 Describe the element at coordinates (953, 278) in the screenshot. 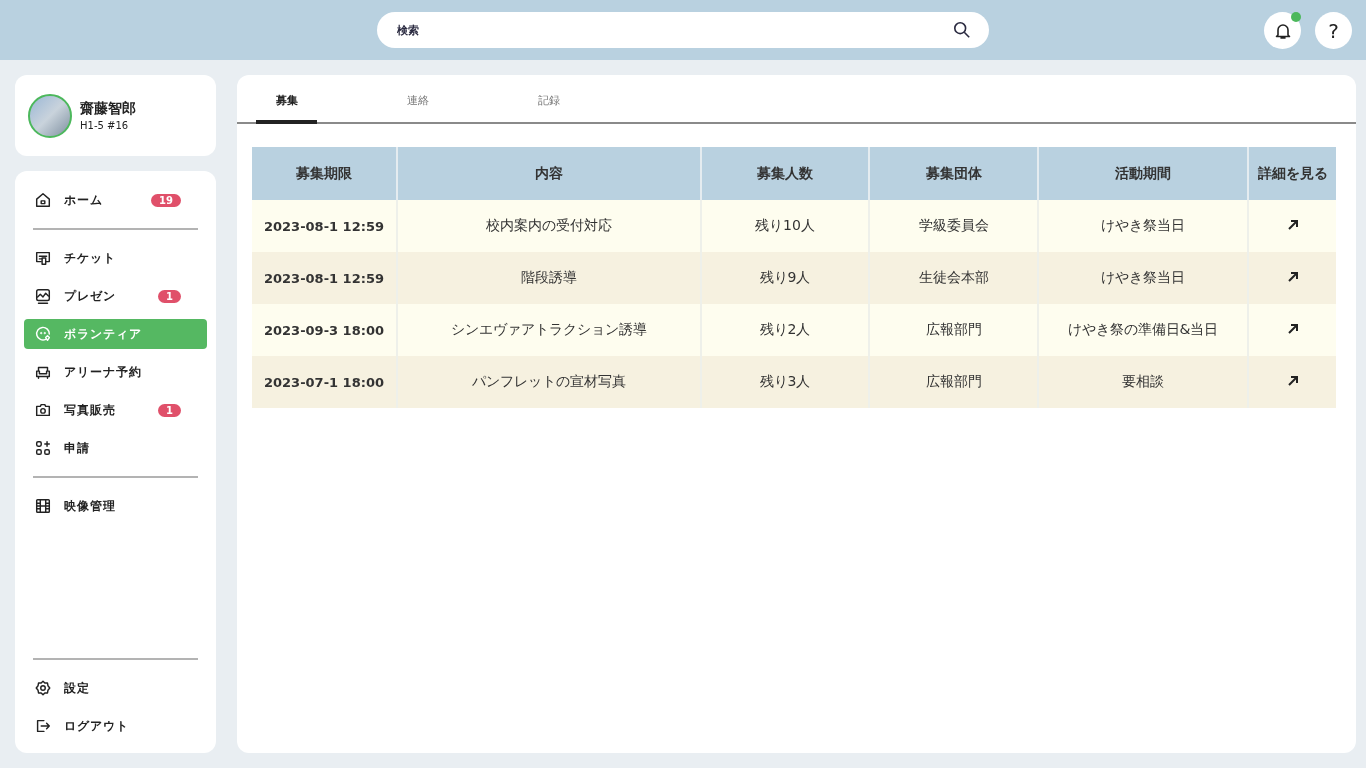

I see `table-cell: 生徒会本部` at that location.